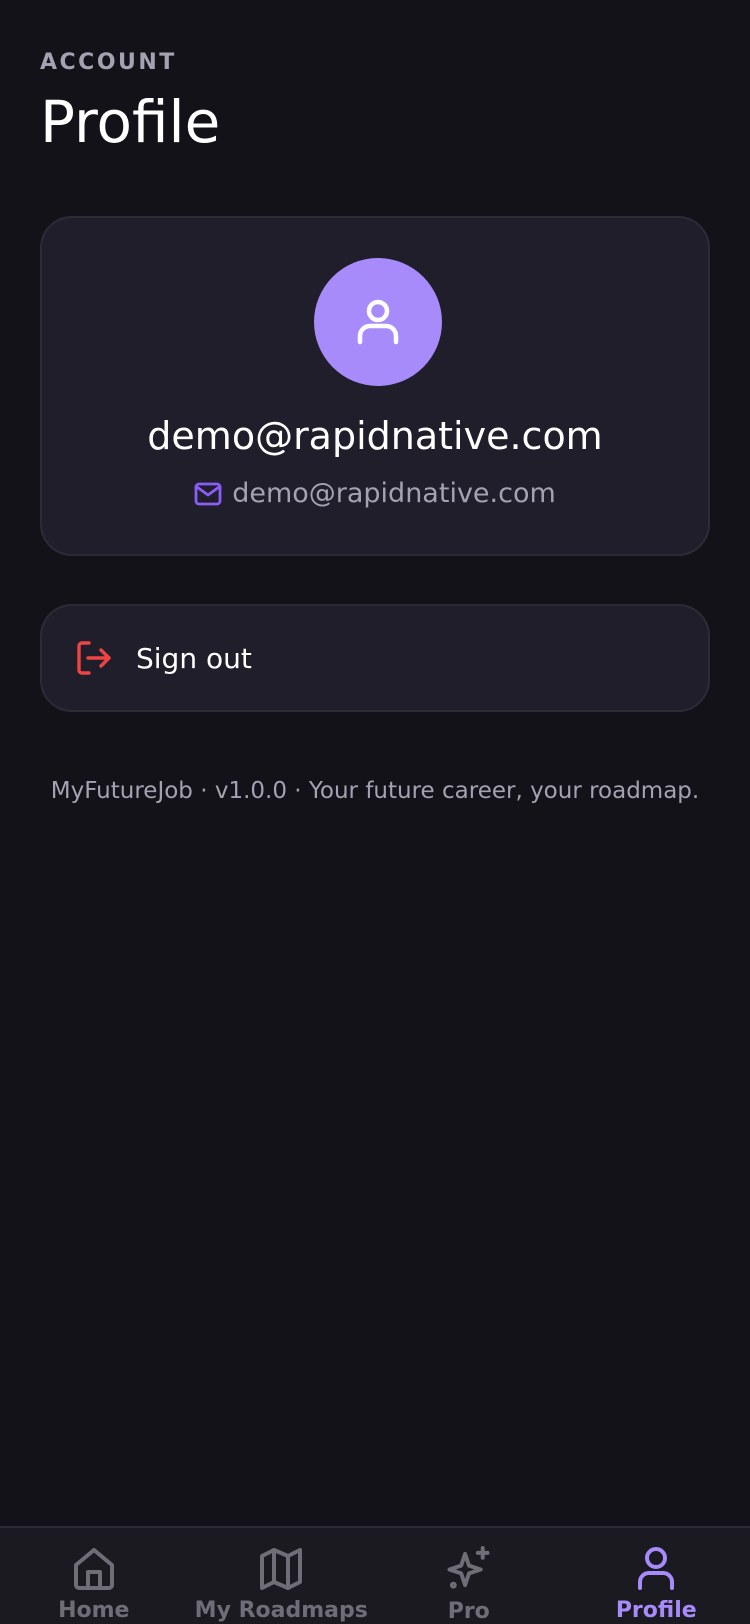 The height and width of the screenshot is (1624, 750). Describe the element at coordinates (130, 122) in the screenshot. I see `page-title: Profile` at that location.